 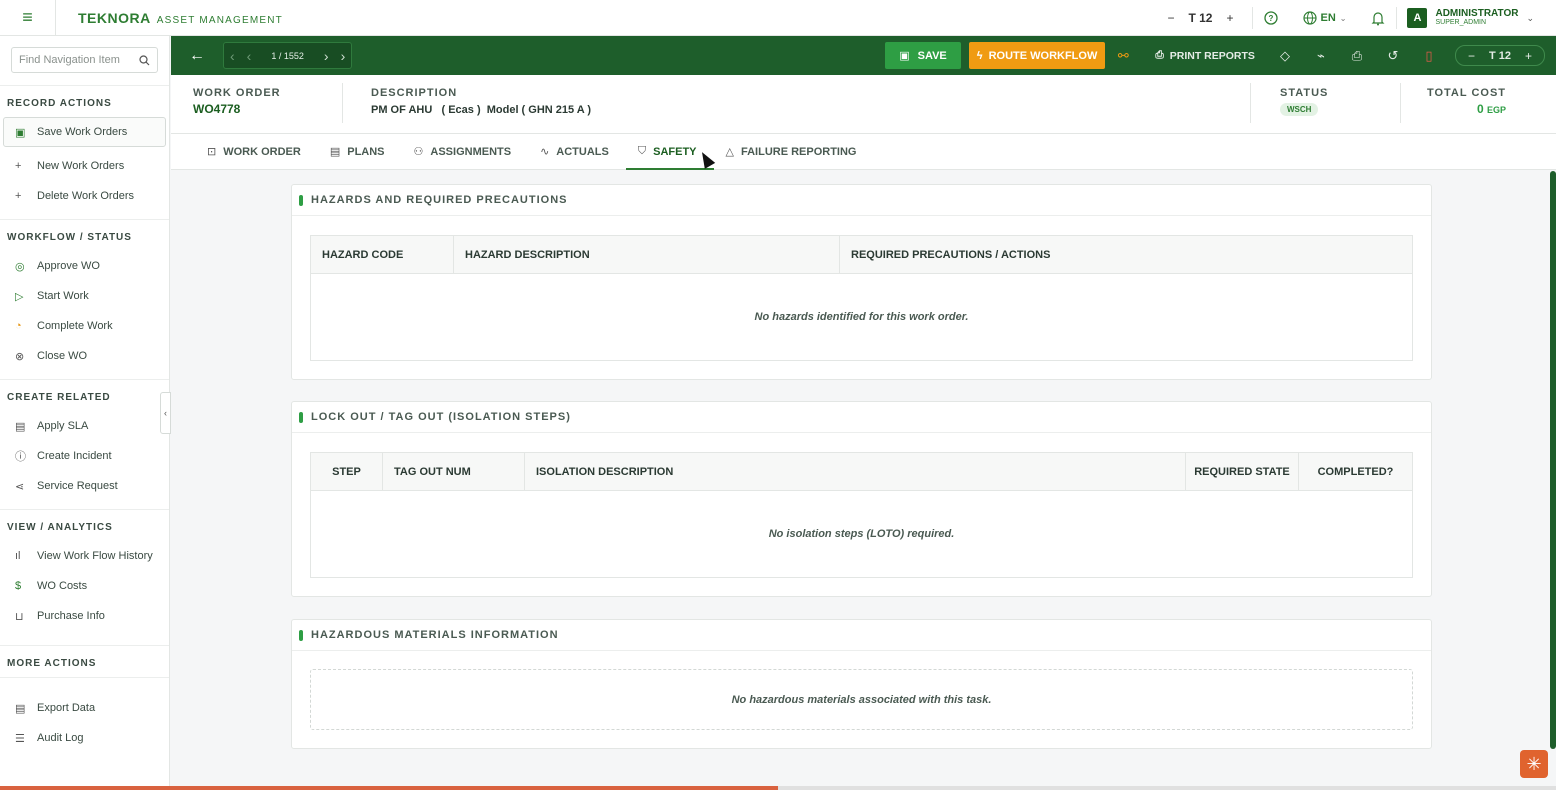 I want to click on loto-empty-message: No isolation steps (LOTO) required., so click(x=861, y=534).